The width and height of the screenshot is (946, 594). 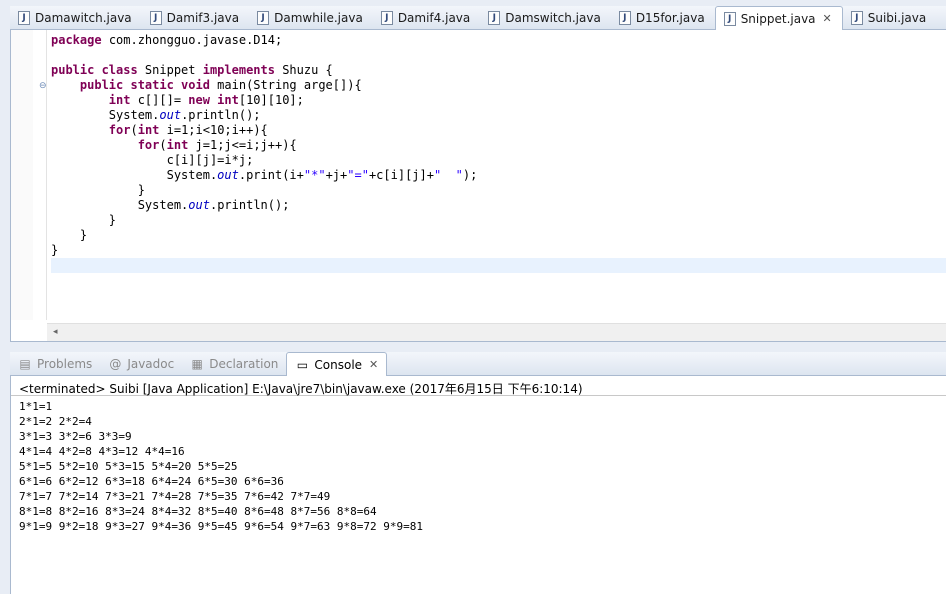 I want to click on tab-damif4: J Damif4.java, so click(x=426, y=17).